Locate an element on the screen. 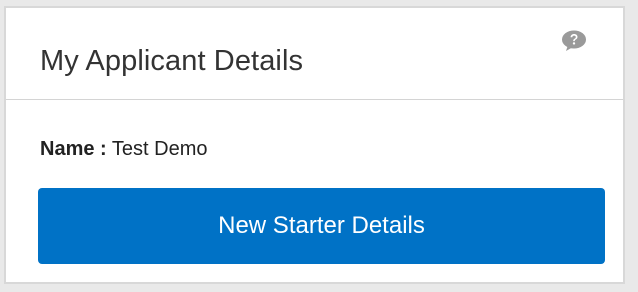  name-value: Test Demo is located at coordinates (159, 149).